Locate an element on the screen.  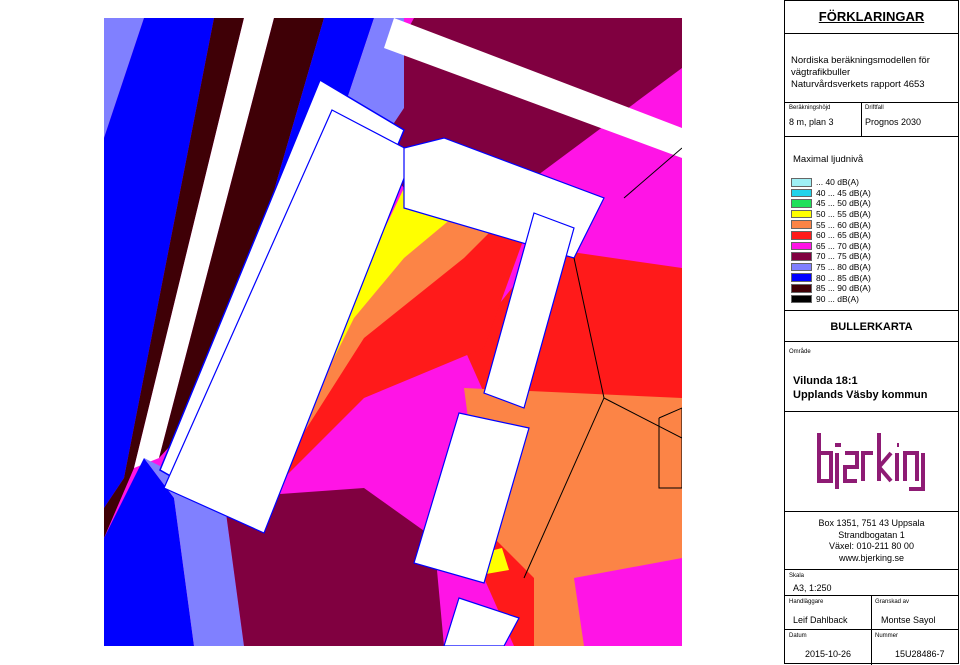
company-logo: bjerking is located at coordinates (871, 464).